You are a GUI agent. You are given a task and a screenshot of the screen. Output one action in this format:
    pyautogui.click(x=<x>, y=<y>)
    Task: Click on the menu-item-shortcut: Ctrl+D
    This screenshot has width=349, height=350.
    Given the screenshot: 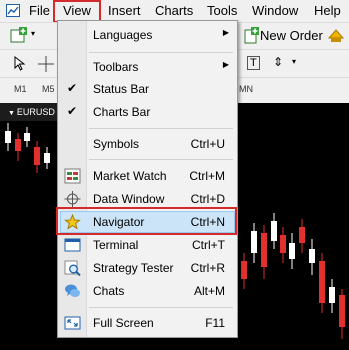 What is the action you would take?
    pyautogui.click(x=207, y=199)
    